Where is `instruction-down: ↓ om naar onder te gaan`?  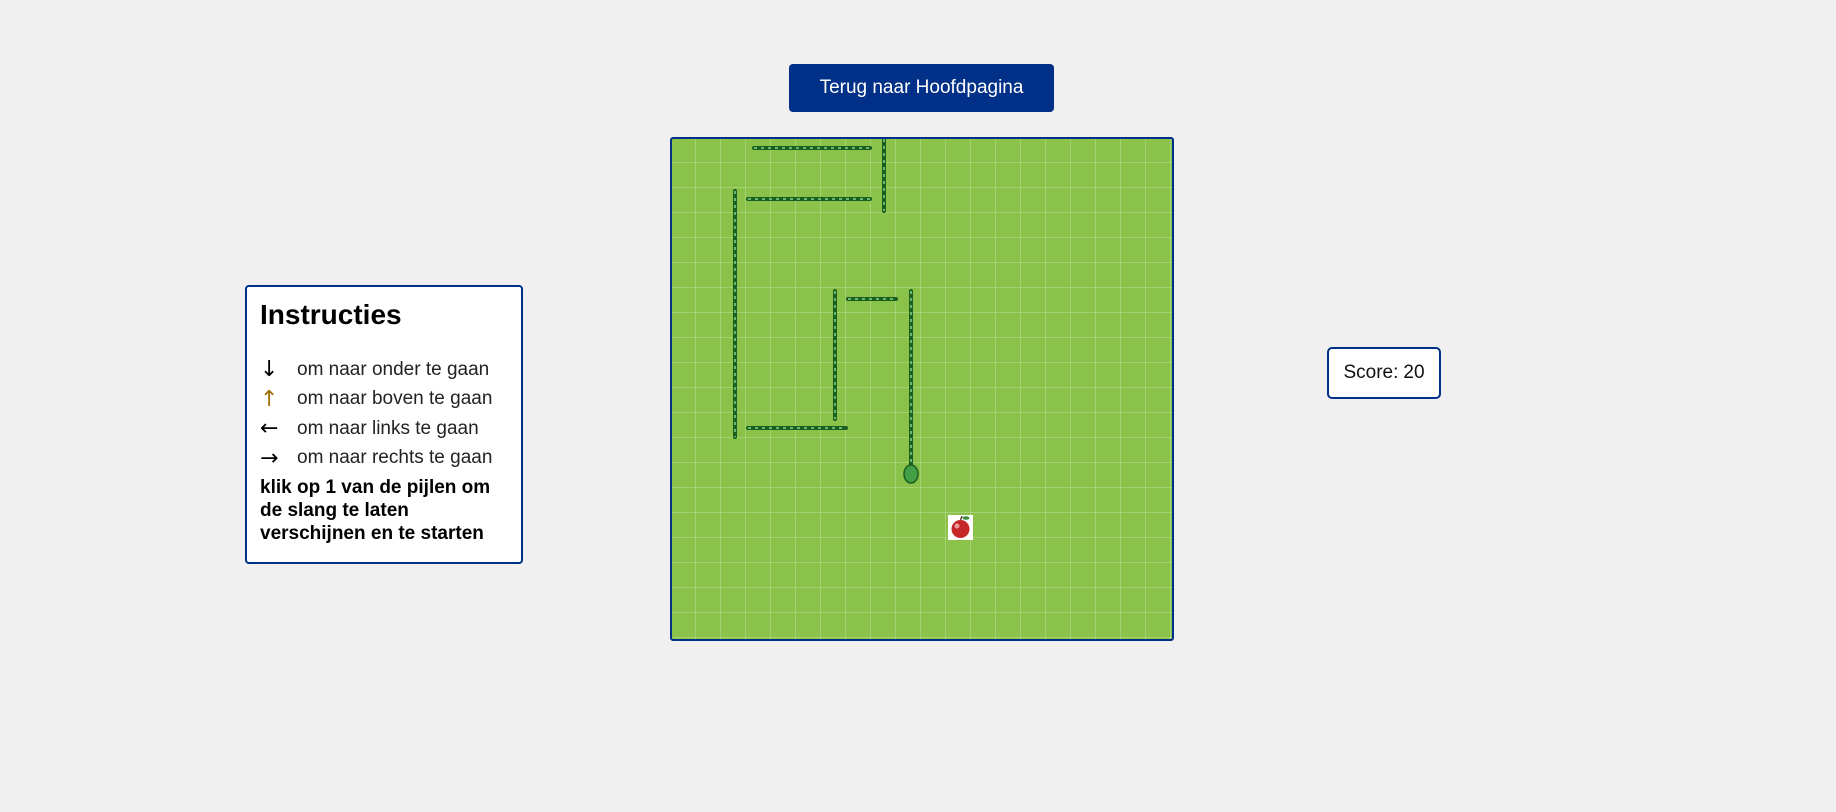 instruction-down: ↓ om naar onder te gaan is located at coordinates (384, 370).